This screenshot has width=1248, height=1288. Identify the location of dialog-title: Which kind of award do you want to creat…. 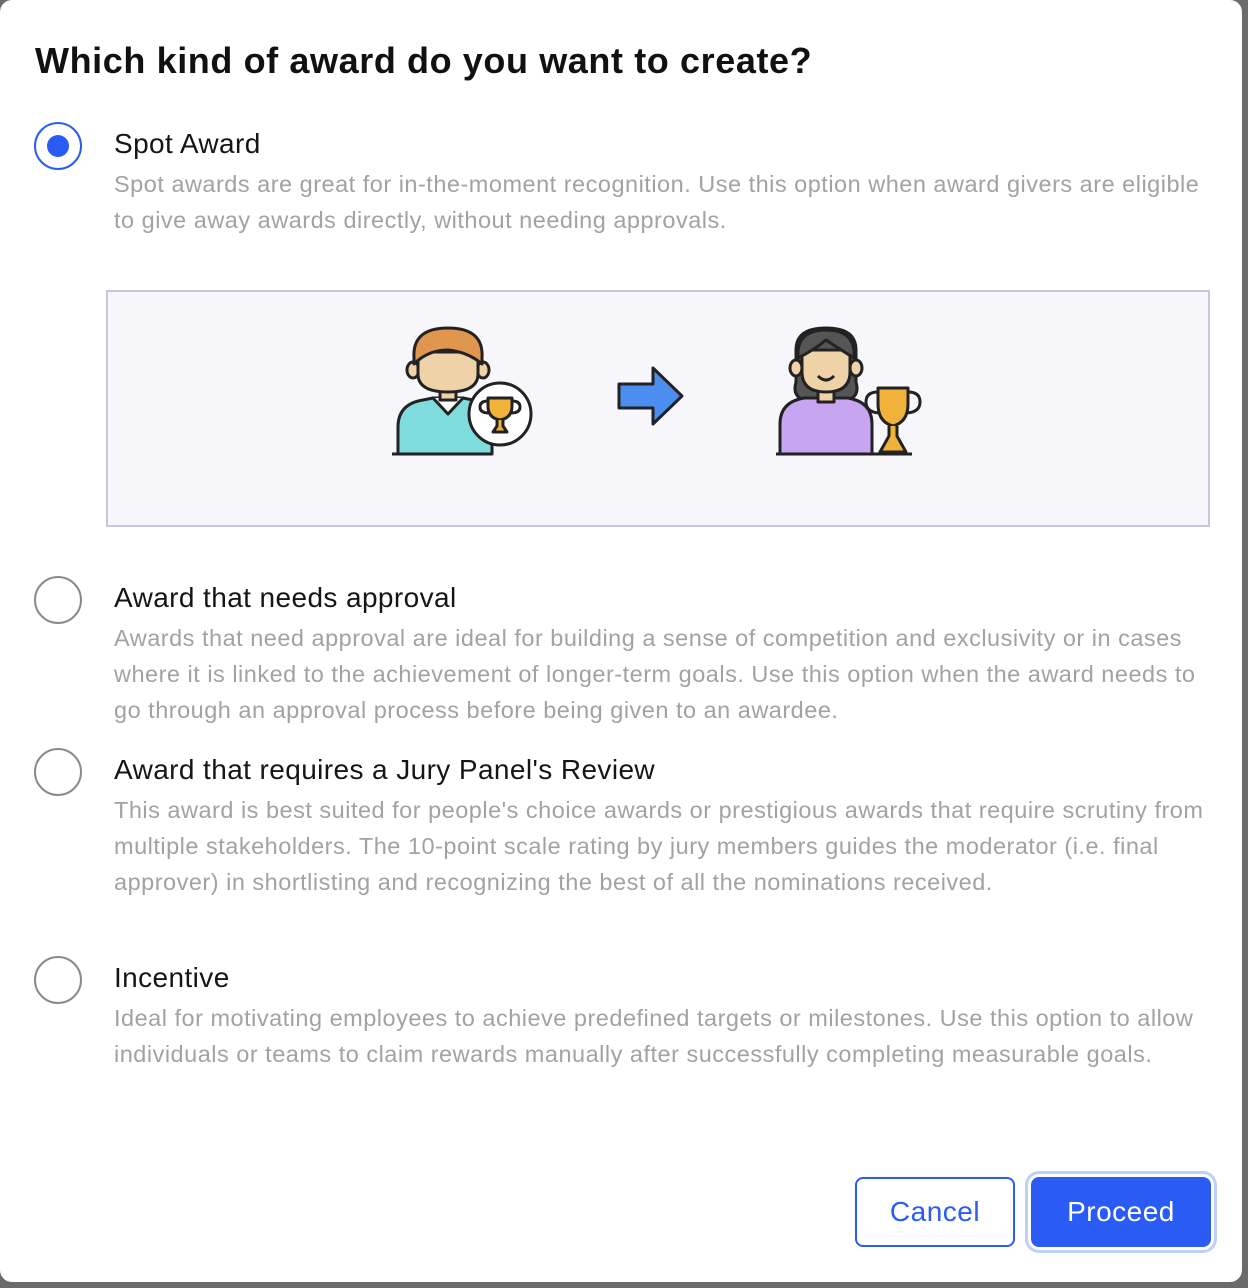
(424, 60).